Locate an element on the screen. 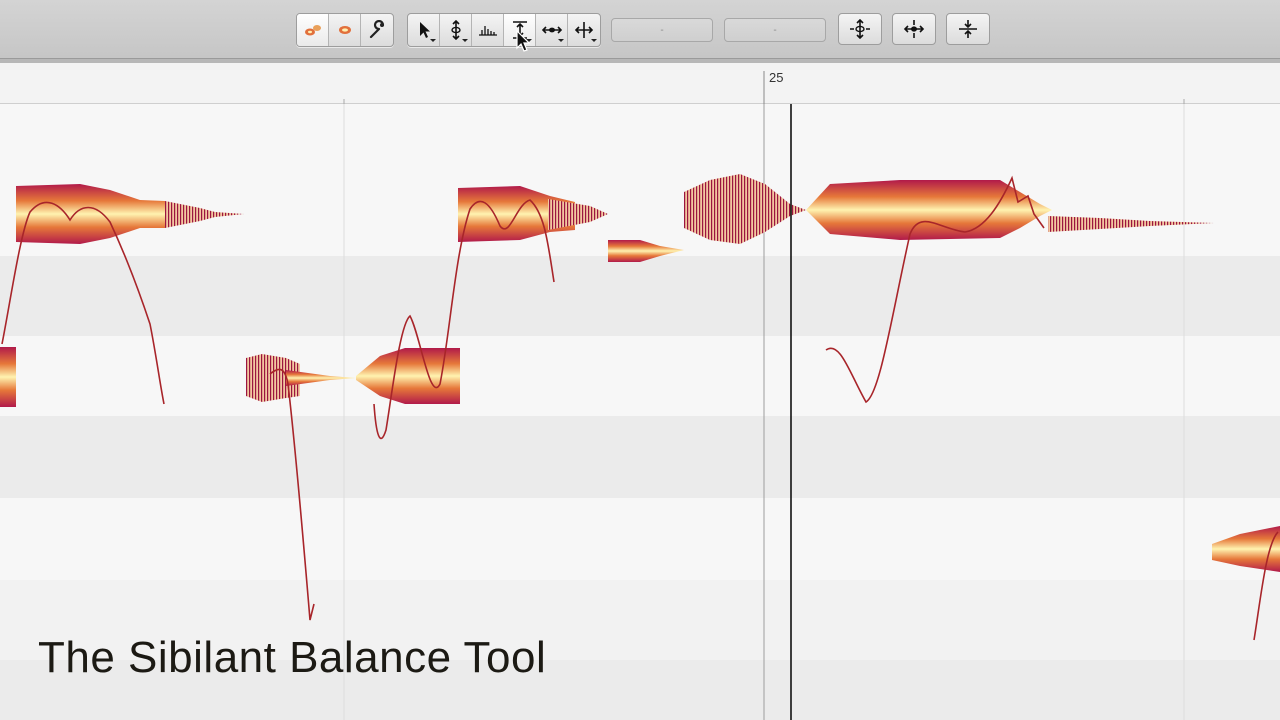 The image size is (1280, 720). bar-number-label: 25 is located at coordinates (776, 77).